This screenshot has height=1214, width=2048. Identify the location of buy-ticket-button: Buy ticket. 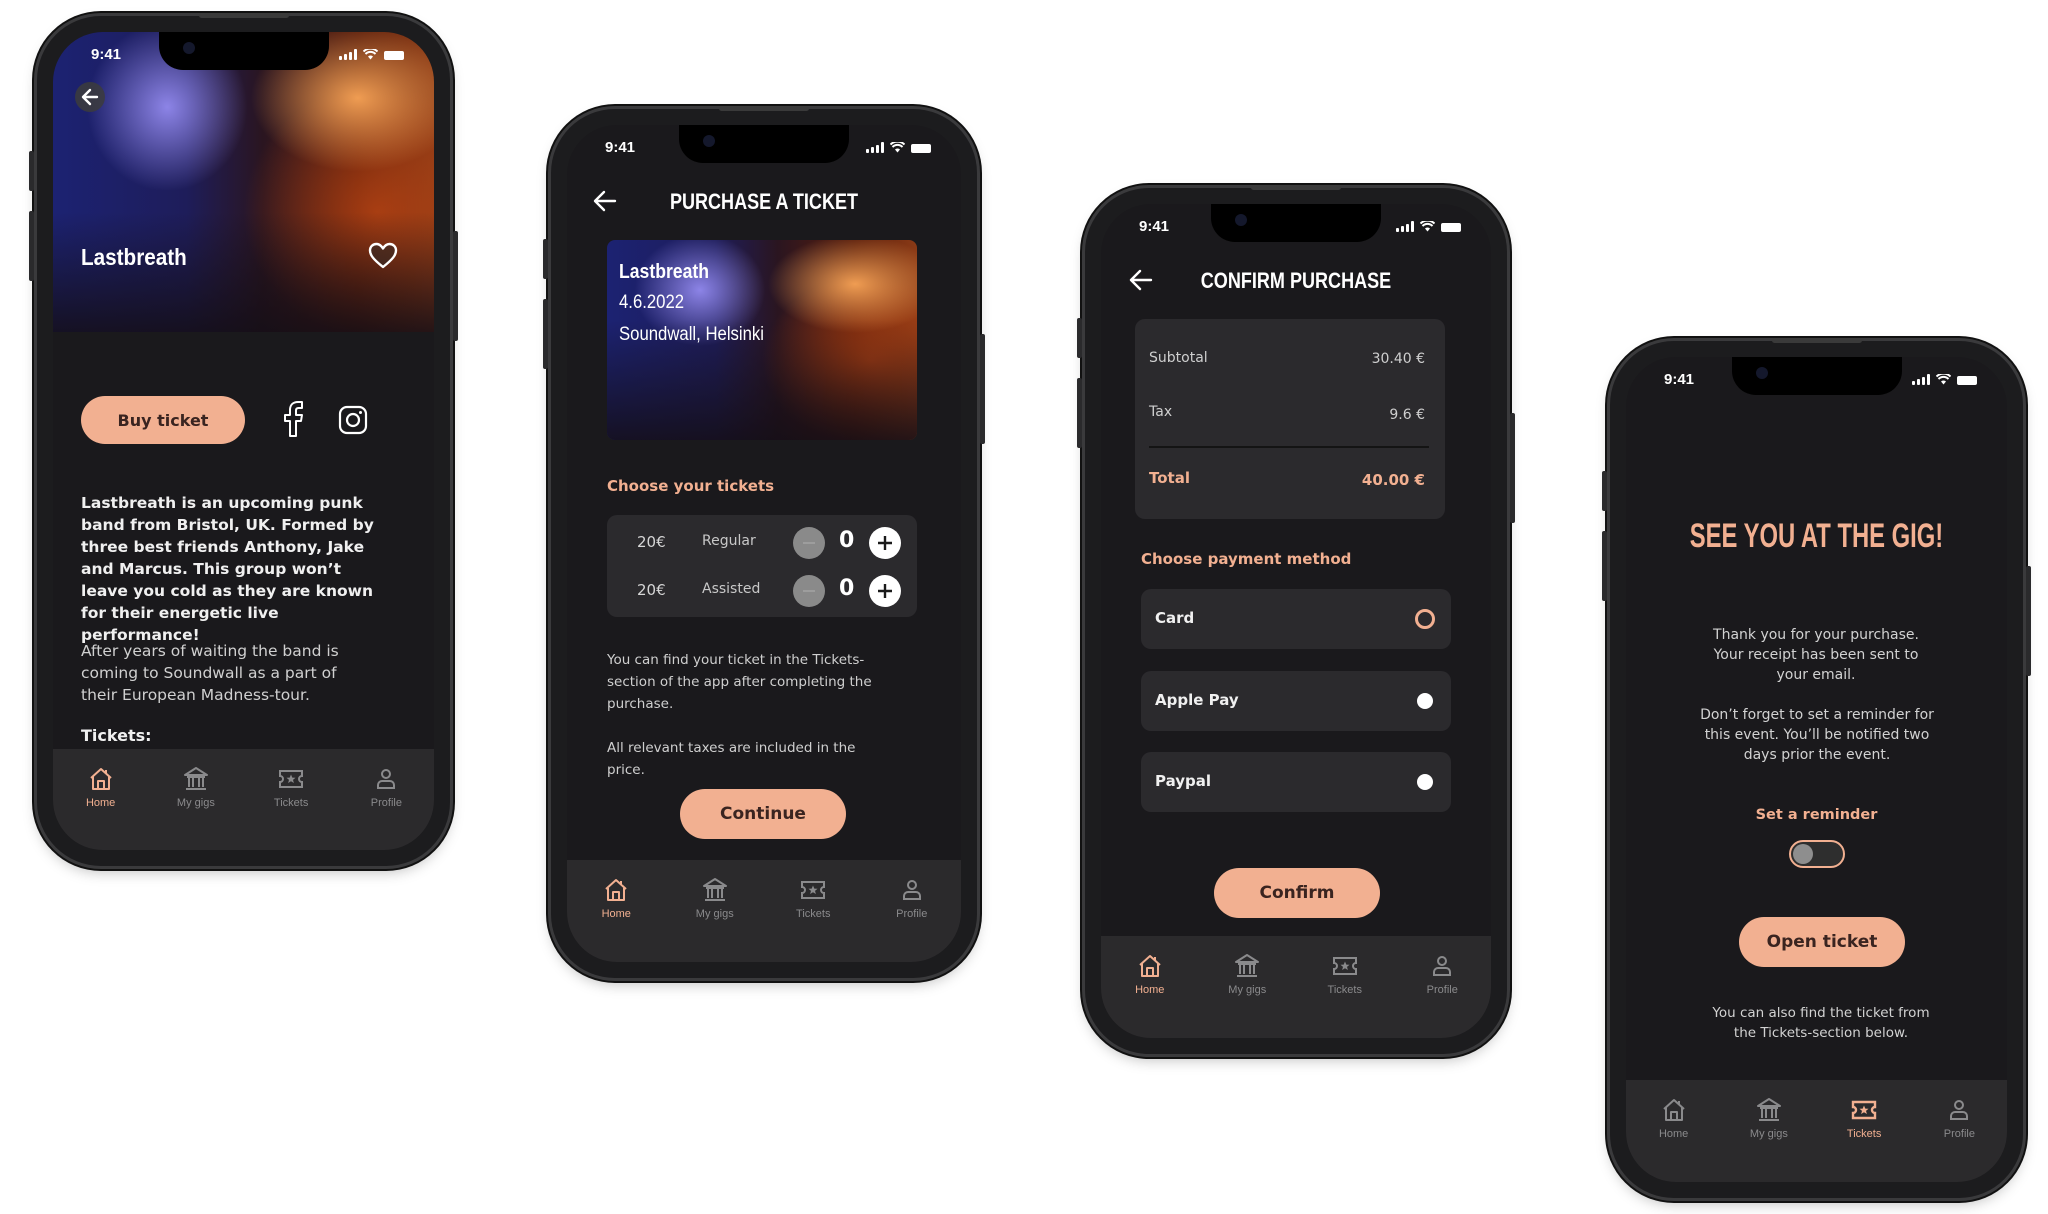
(163, 420).